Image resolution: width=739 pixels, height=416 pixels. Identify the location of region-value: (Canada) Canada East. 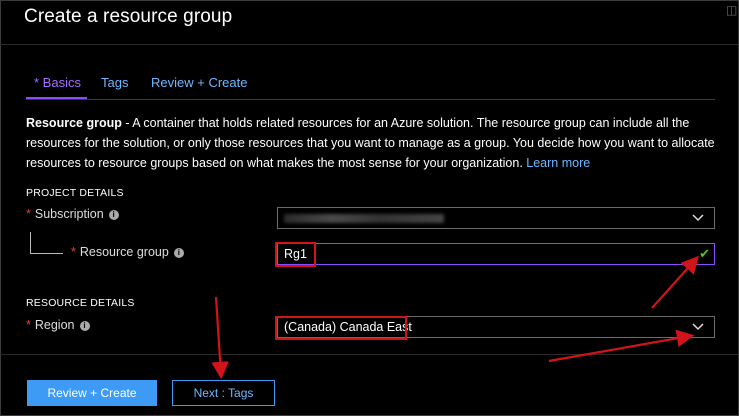
(348, 327).